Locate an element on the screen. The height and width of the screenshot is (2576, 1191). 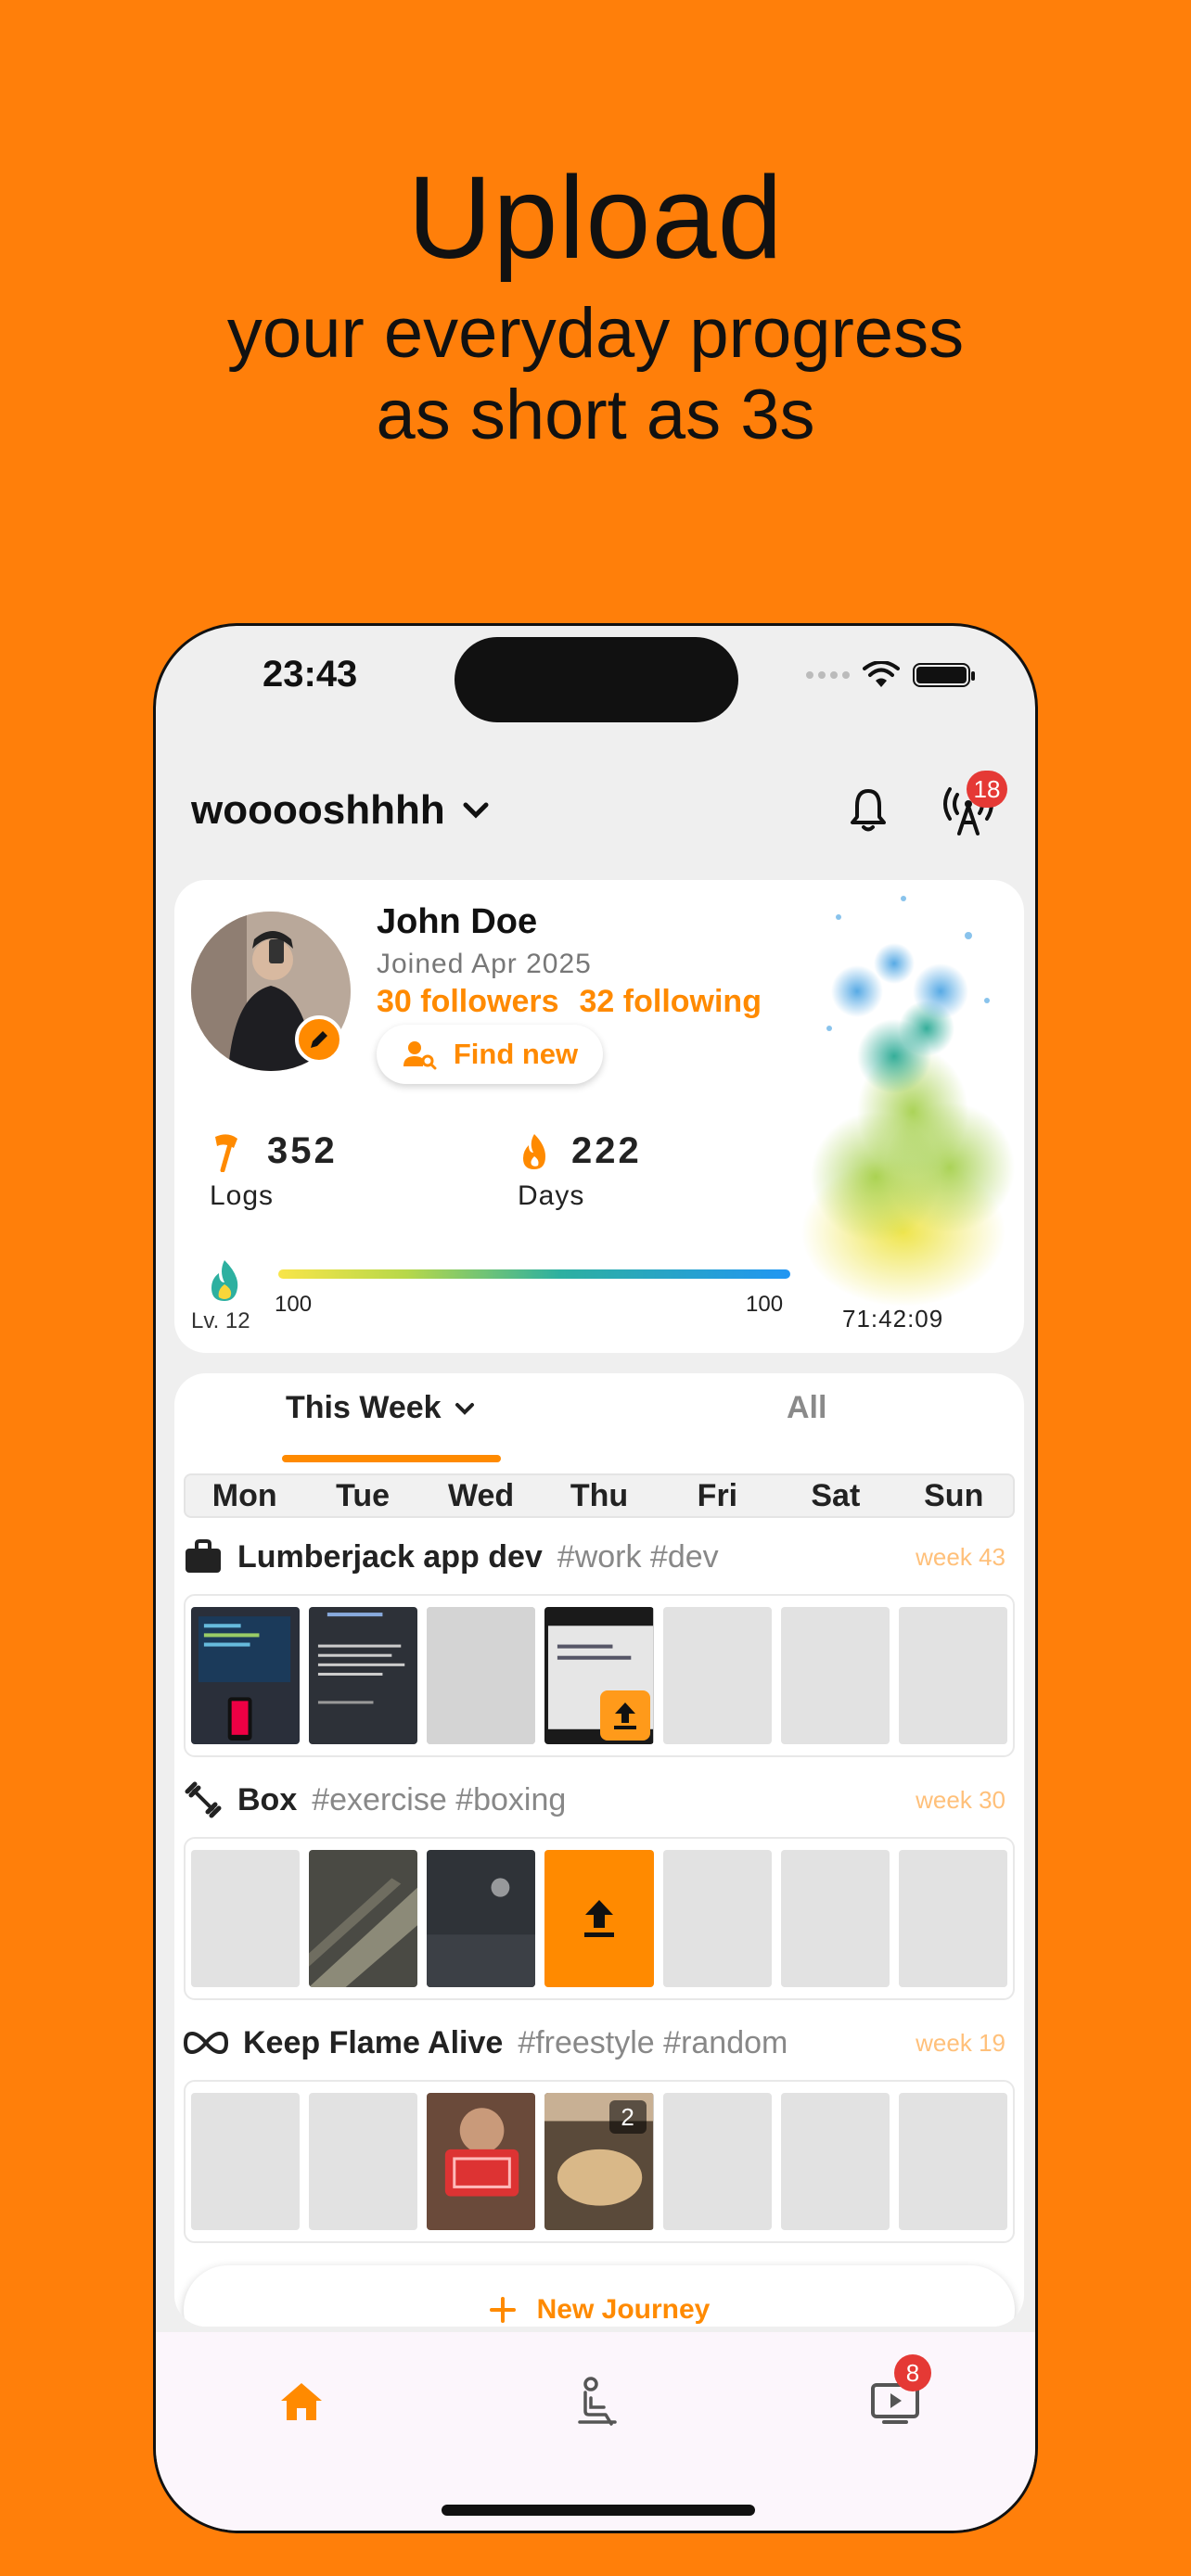
dynamic-island is located at coordinates (597, 679).